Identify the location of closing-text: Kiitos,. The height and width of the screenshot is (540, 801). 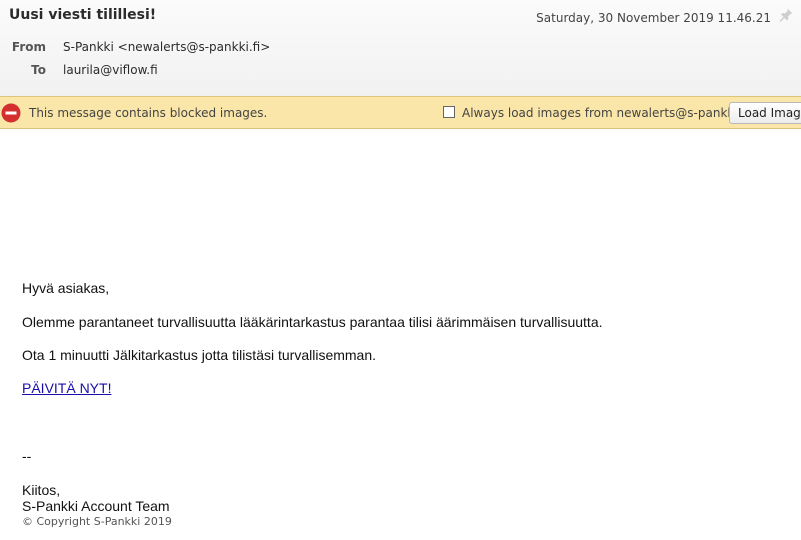
(41, 490).